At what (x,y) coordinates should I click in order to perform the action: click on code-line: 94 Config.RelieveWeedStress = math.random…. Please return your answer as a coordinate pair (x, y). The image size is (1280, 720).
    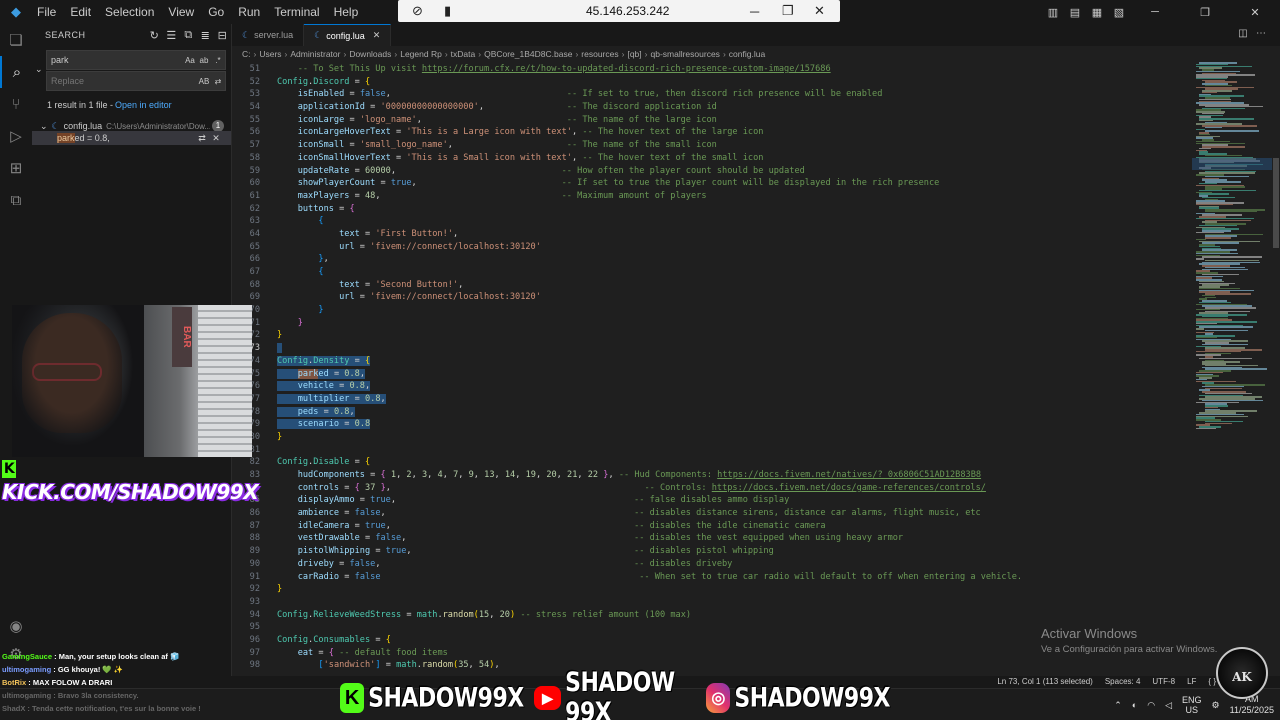
    Looking at the image, I should click on (712, 615).